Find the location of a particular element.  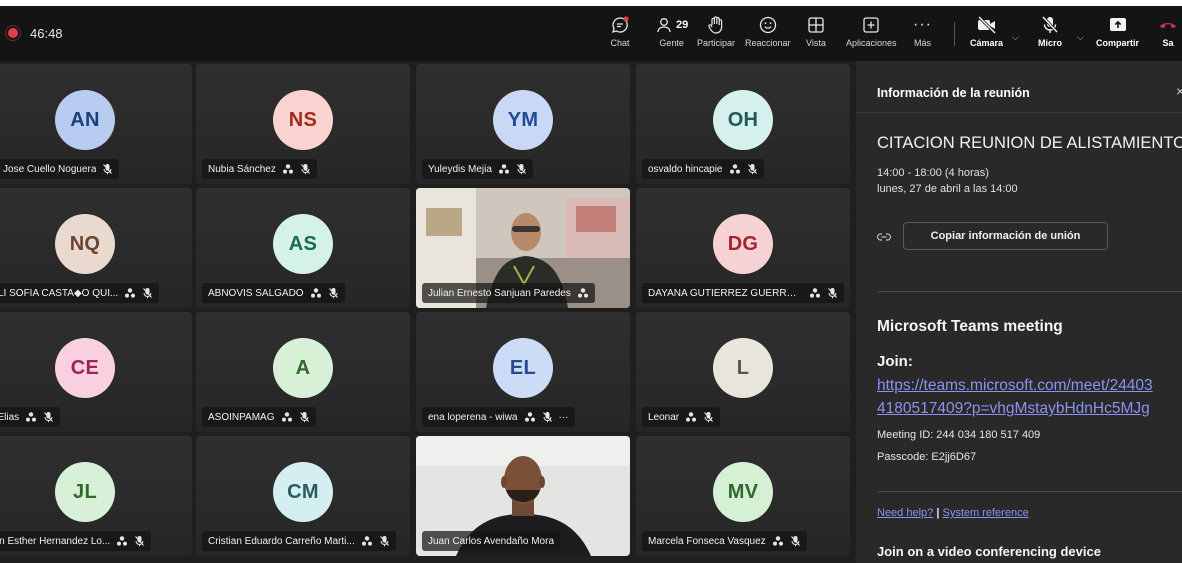

participant-tile: AS ABNOVIS SALGADO is located at coordinates (303, 248).